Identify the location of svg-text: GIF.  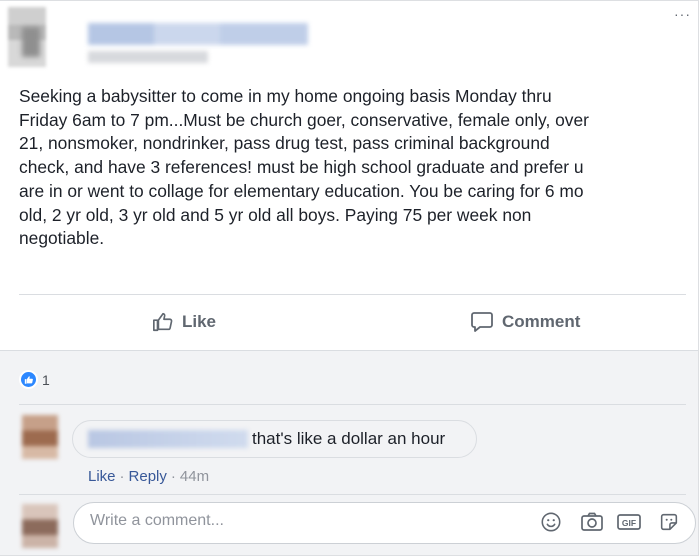
(629, 523).